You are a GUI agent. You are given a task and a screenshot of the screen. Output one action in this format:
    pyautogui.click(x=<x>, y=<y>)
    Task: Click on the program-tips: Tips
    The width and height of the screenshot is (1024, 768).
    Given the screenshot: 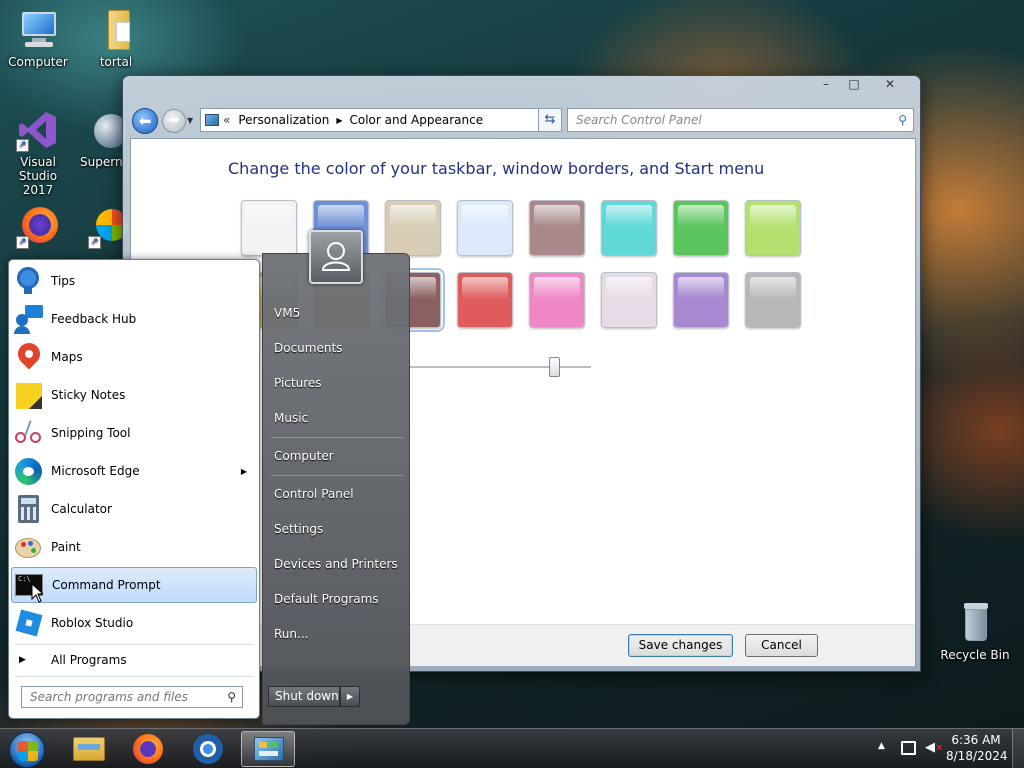 What is the action you would take?
    pyautogui.click(x=134, y=281)
    